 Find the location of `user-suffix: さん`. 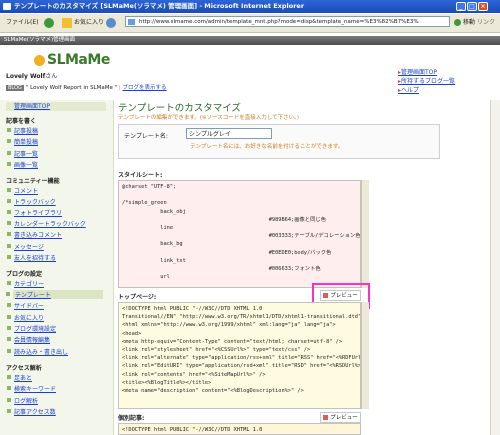

user-suffix: さん is located at coordinates (51, 76).